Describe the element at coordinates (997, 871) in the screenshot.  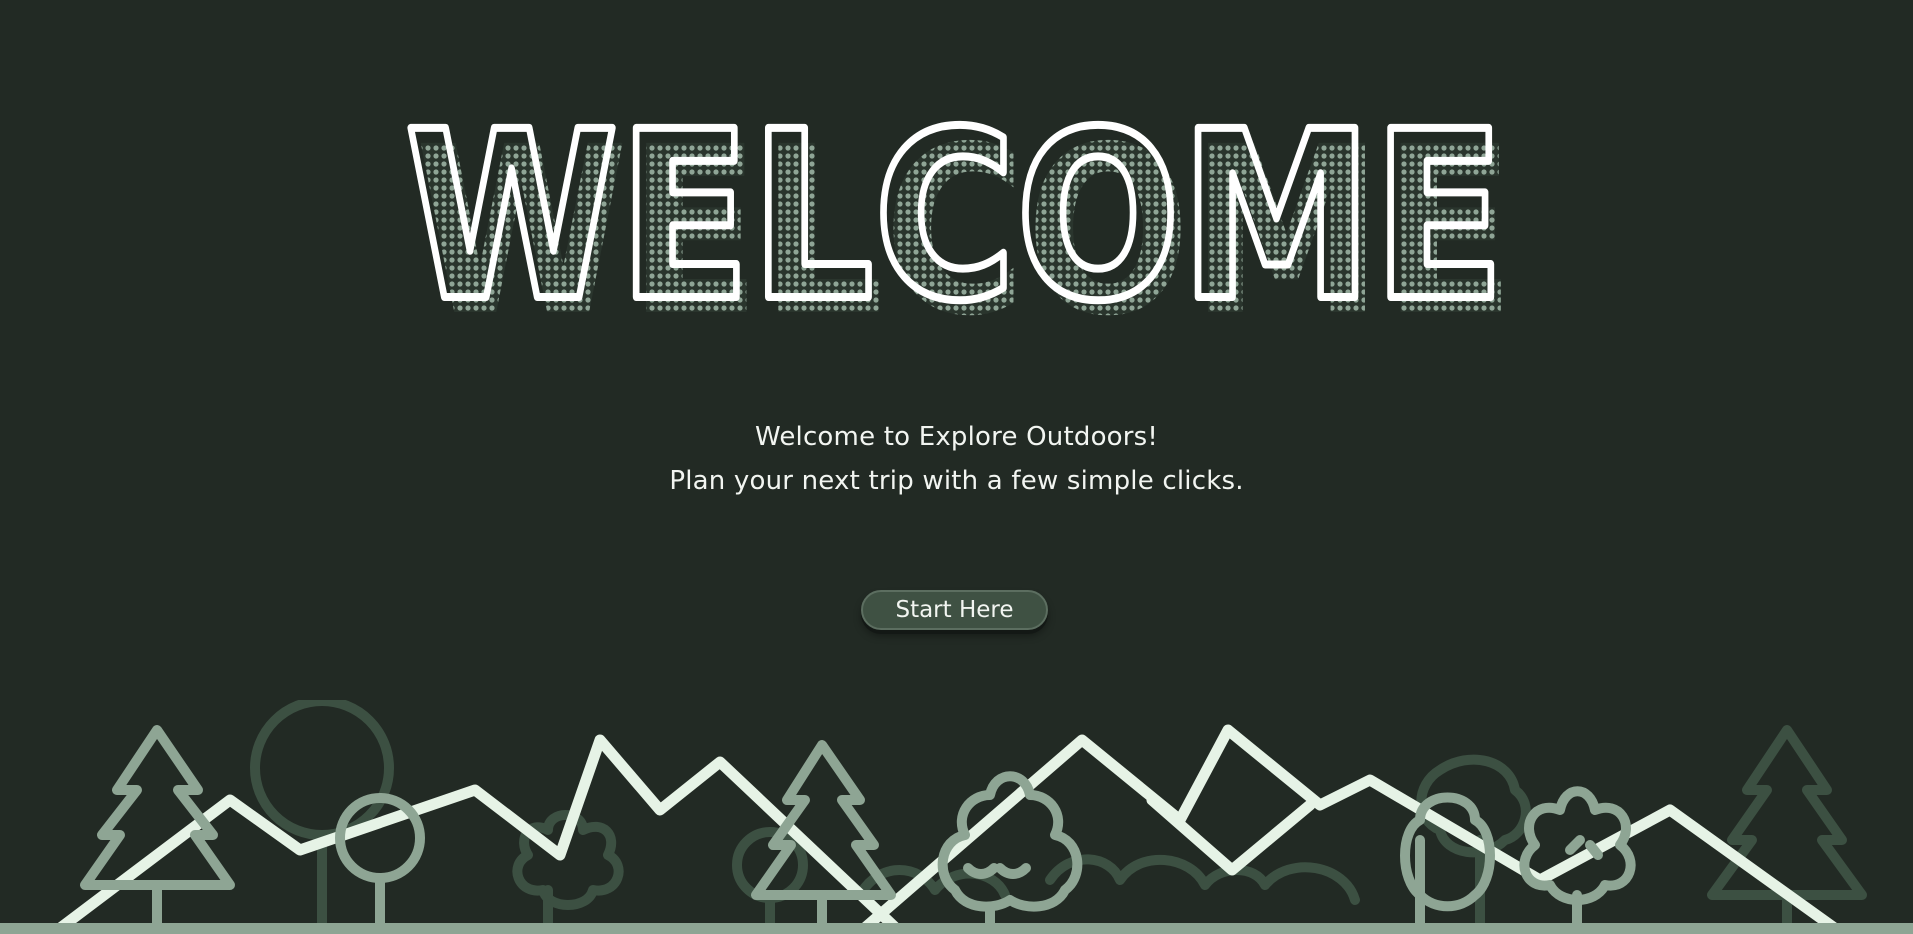
I see `bushy-tree-detail` at that location.